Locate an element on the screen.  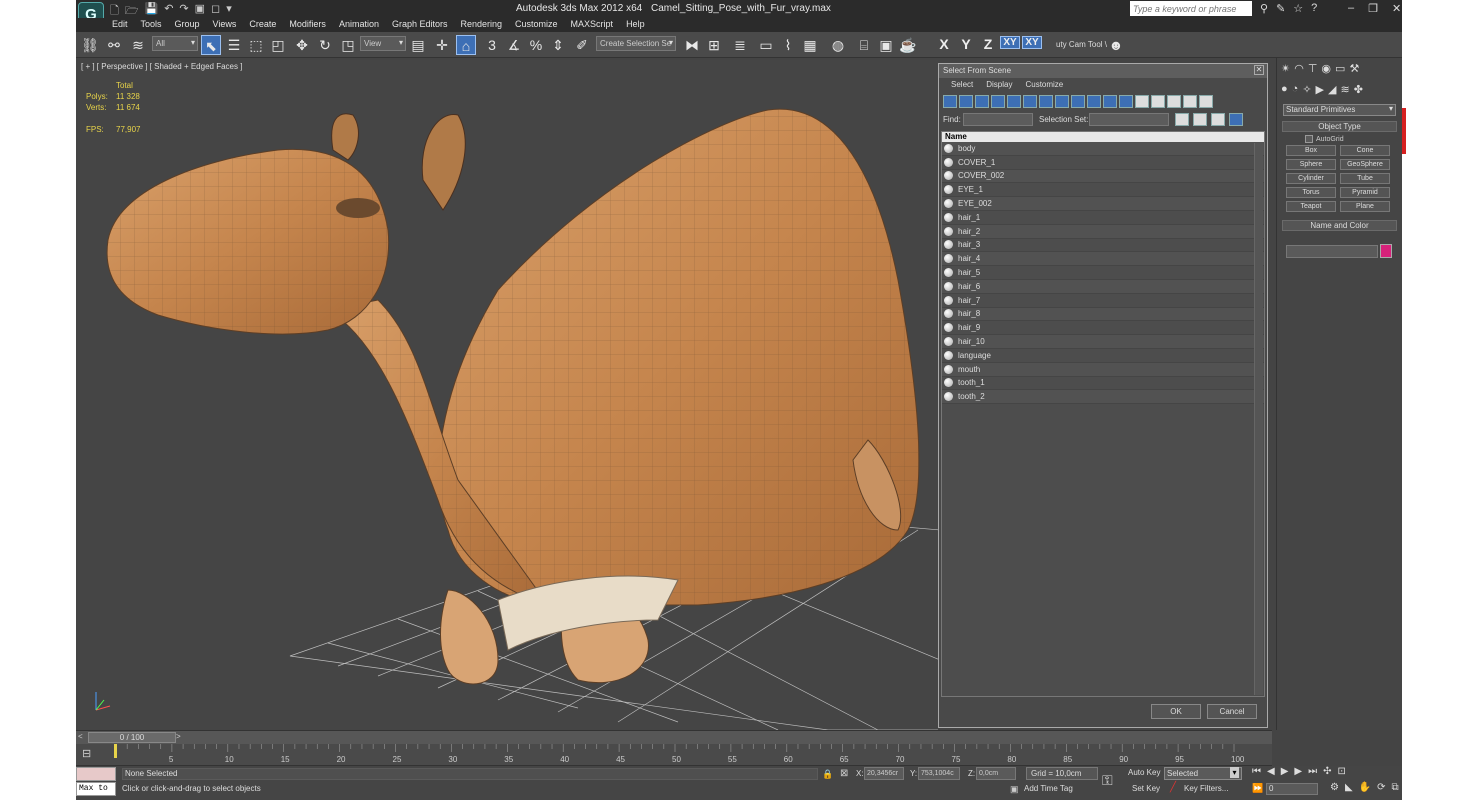
filter-cameras-icon is located at coordinates (998, 101).